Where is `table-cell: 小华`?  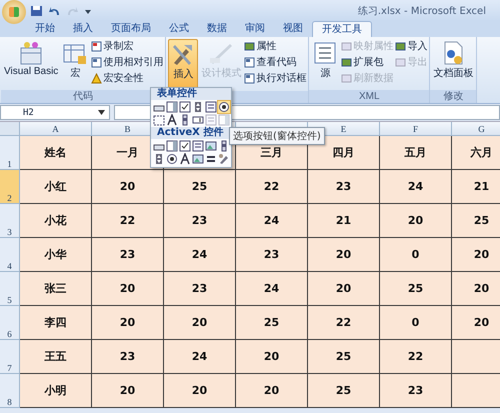
table-cell: 小华 is located at coordinates (56, 255).